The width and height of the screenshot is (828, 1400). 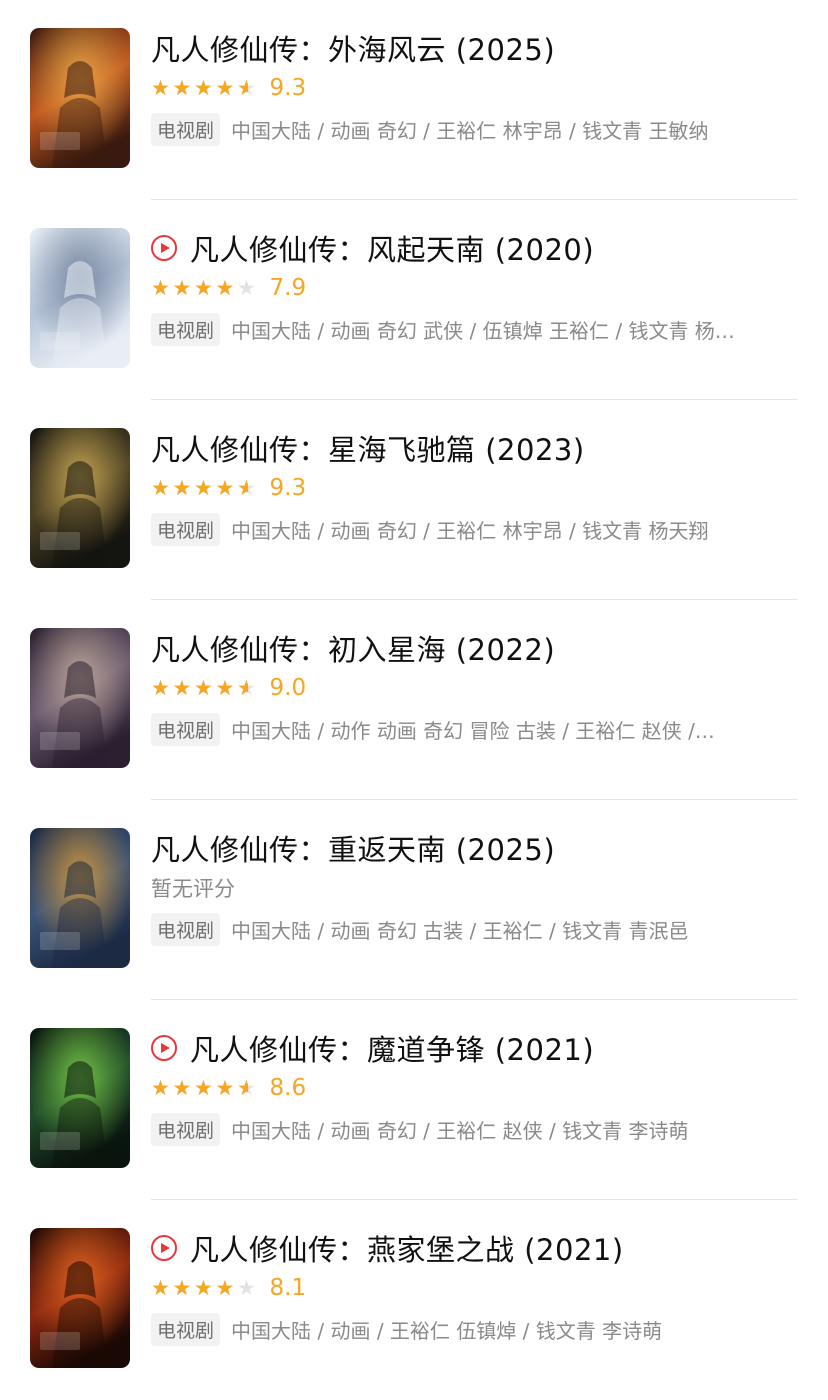 I want to click on rating-row: 8.6, so click(x=474, y=1088).